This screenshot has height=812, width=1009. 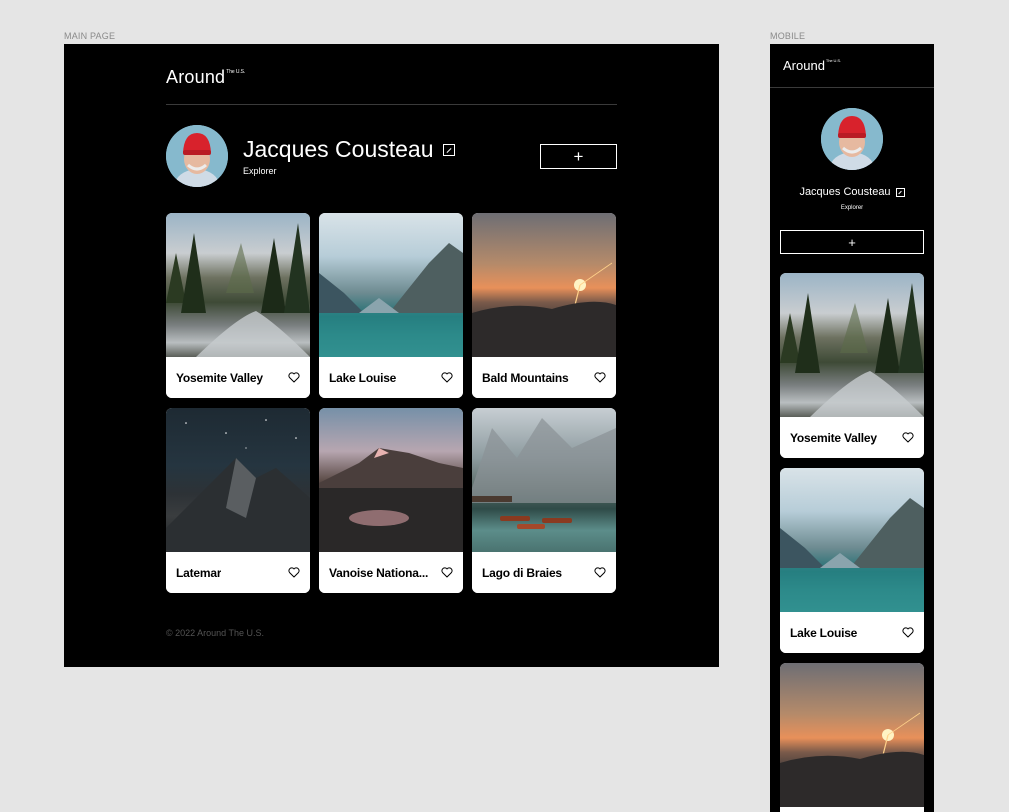 I want to click on card: Lago di Braies, so click(x=544, y=500).